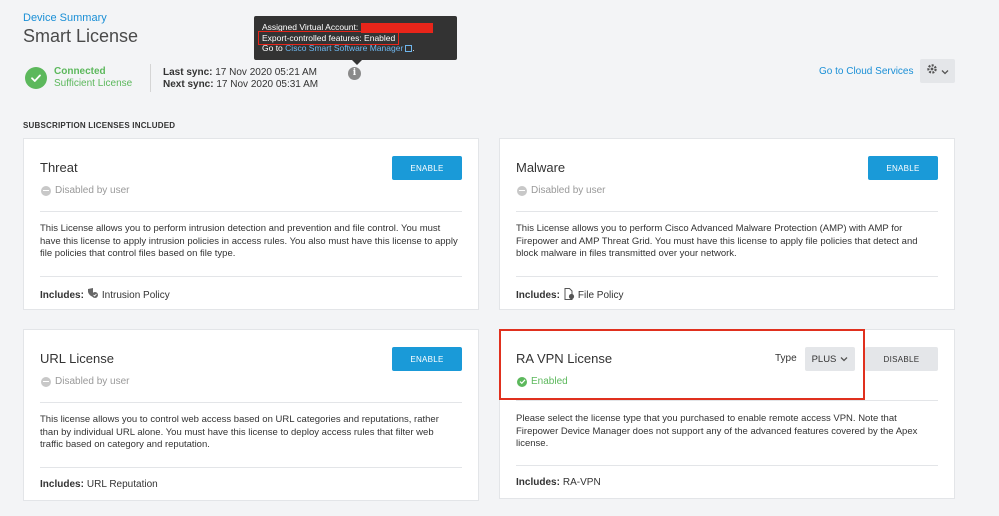  Describe the element at coordinates (328, 37) in the screenshot. I see `tooltip-export-text: Export-controlled features: Enabled` at that location.